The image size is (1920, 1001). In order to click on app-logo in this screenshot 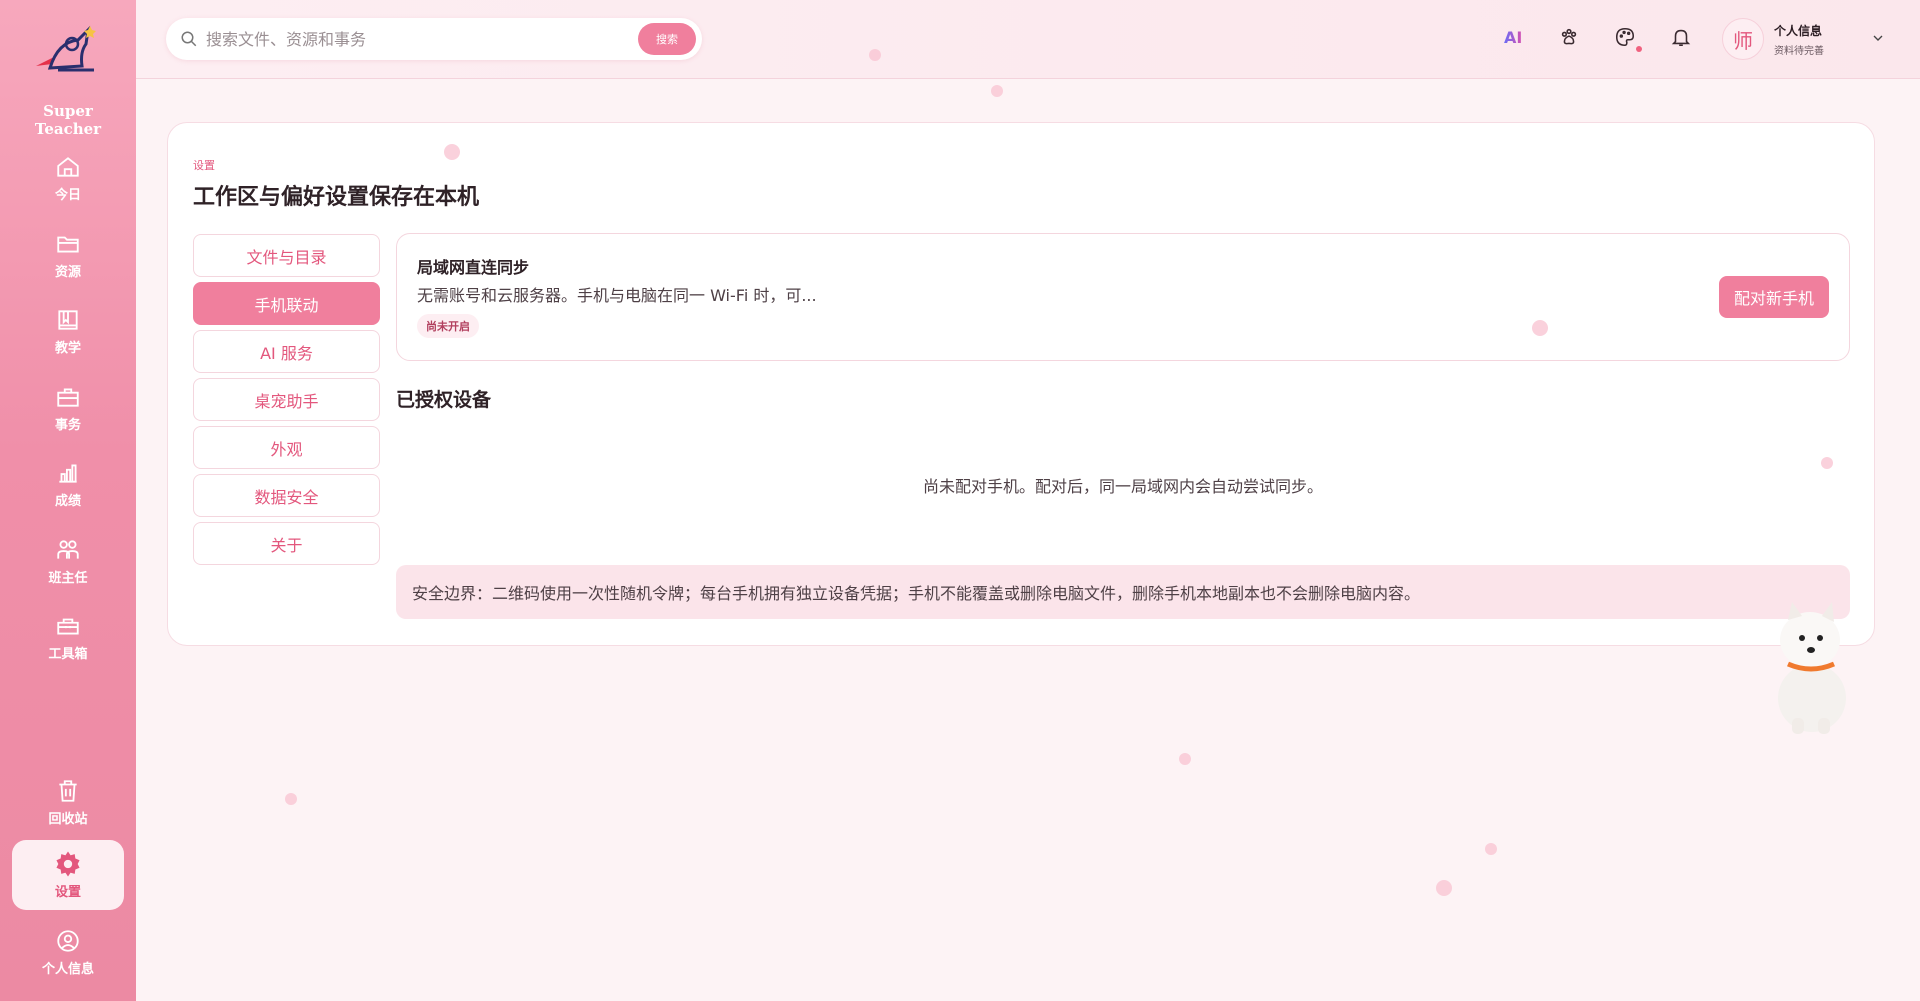, I will do `click(66, 48)`.